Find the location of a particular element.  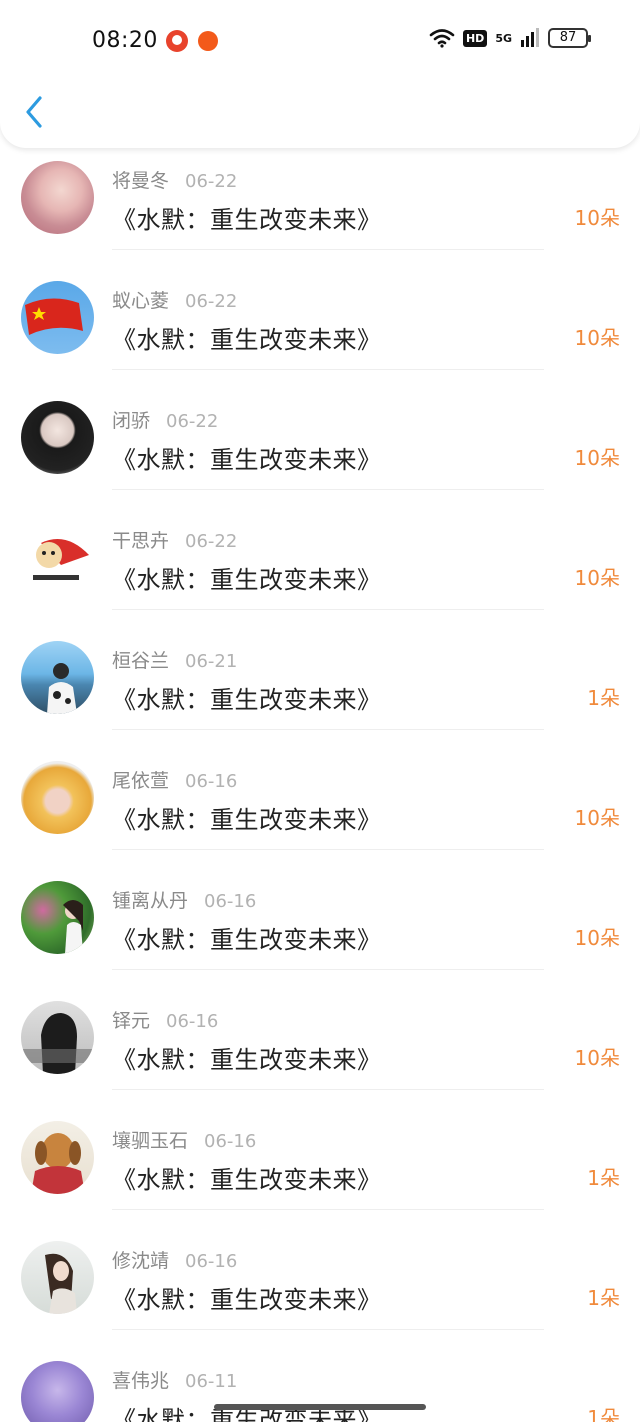

gift-date: 06-21 is located at coordinates (211, 661).